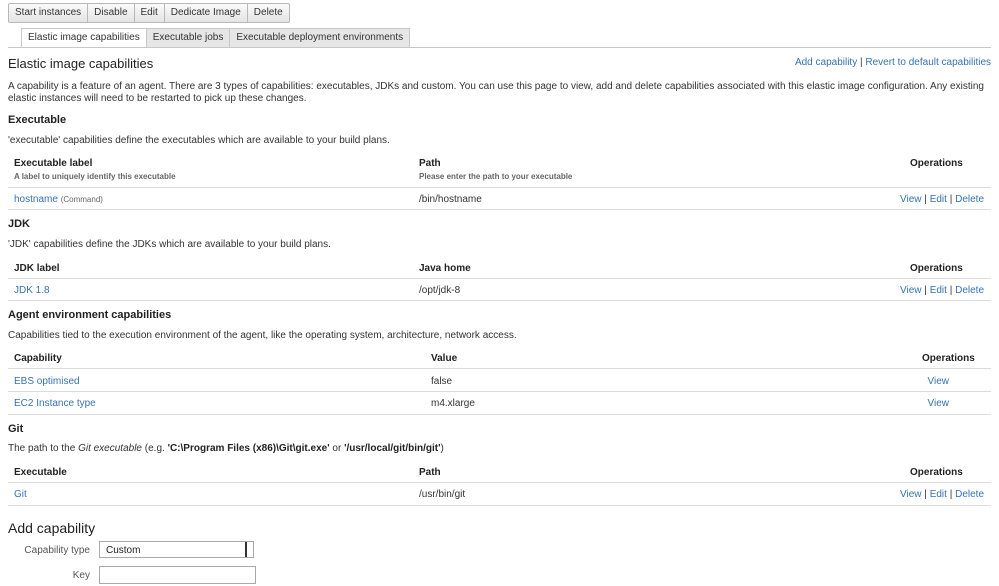 This screenshot has width=999, height=586. Describe the element at coordinates (123, 550) in the screenshot. I see `capability-type-value: Custom` at that location.